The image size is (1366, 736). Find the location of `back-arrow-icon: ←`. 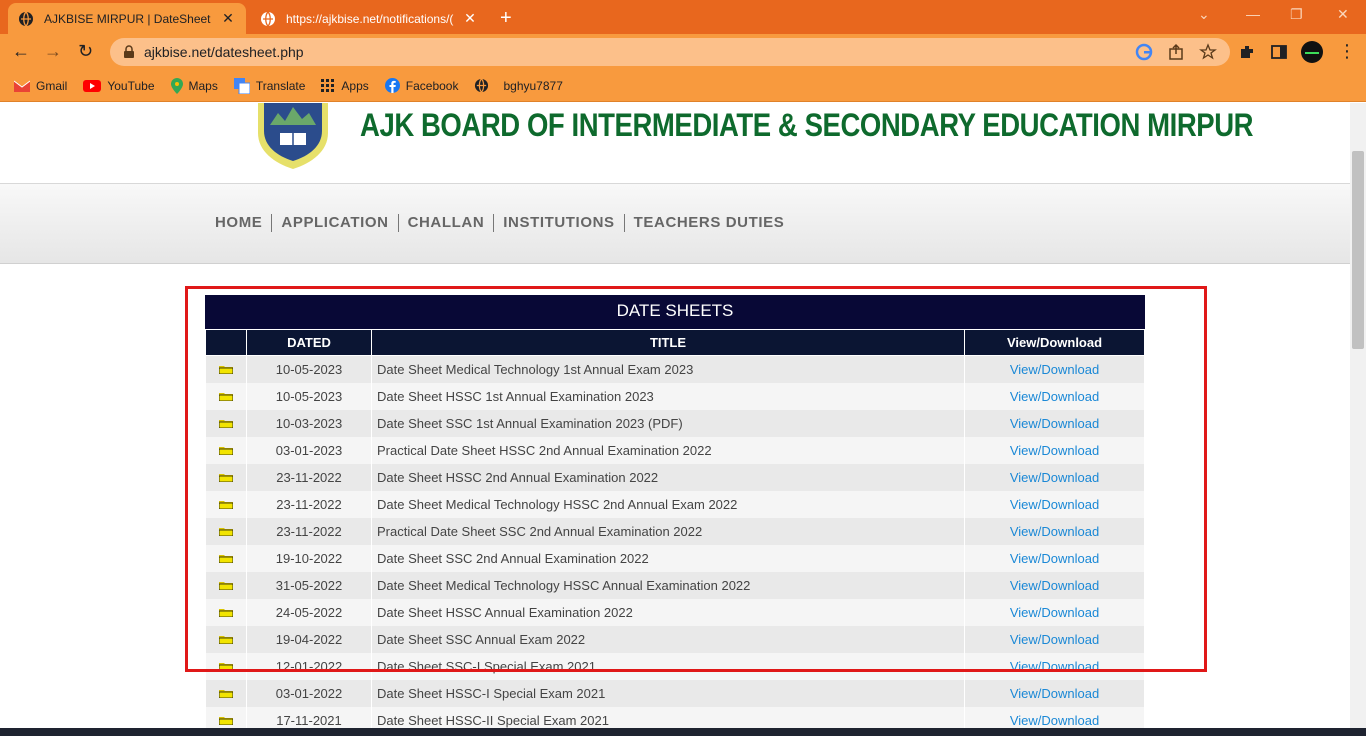

back-arrow-icon: ← is located at coordinates (21, 51).